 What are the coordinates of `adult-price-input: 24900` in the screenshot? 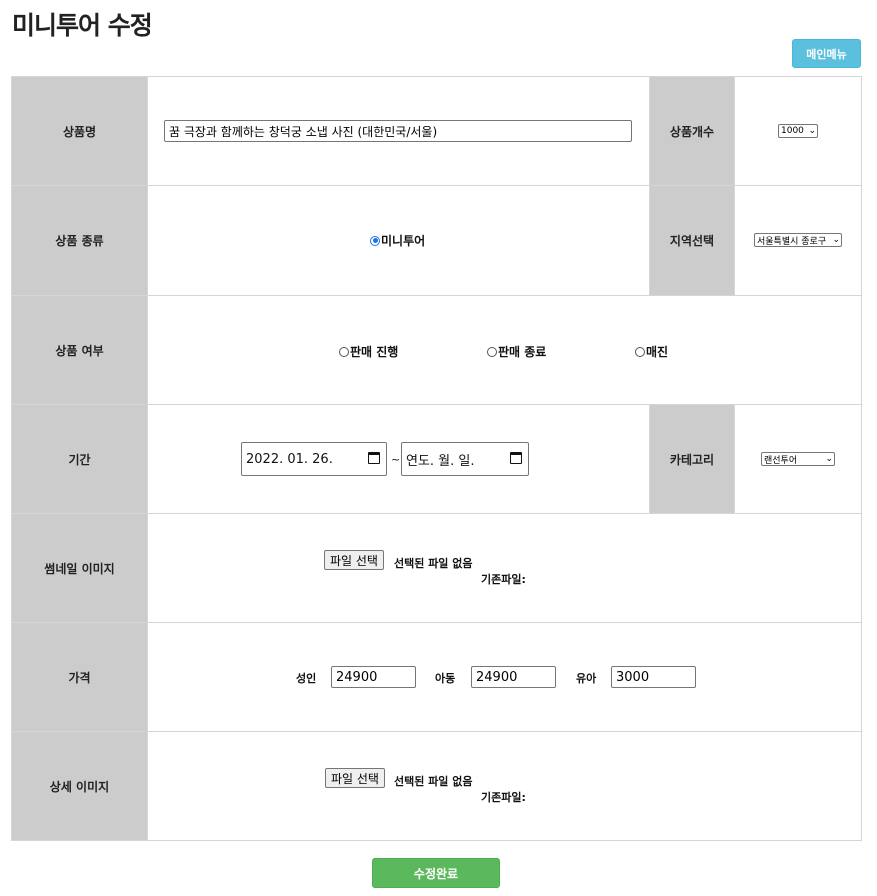 It's located at (373, 677).